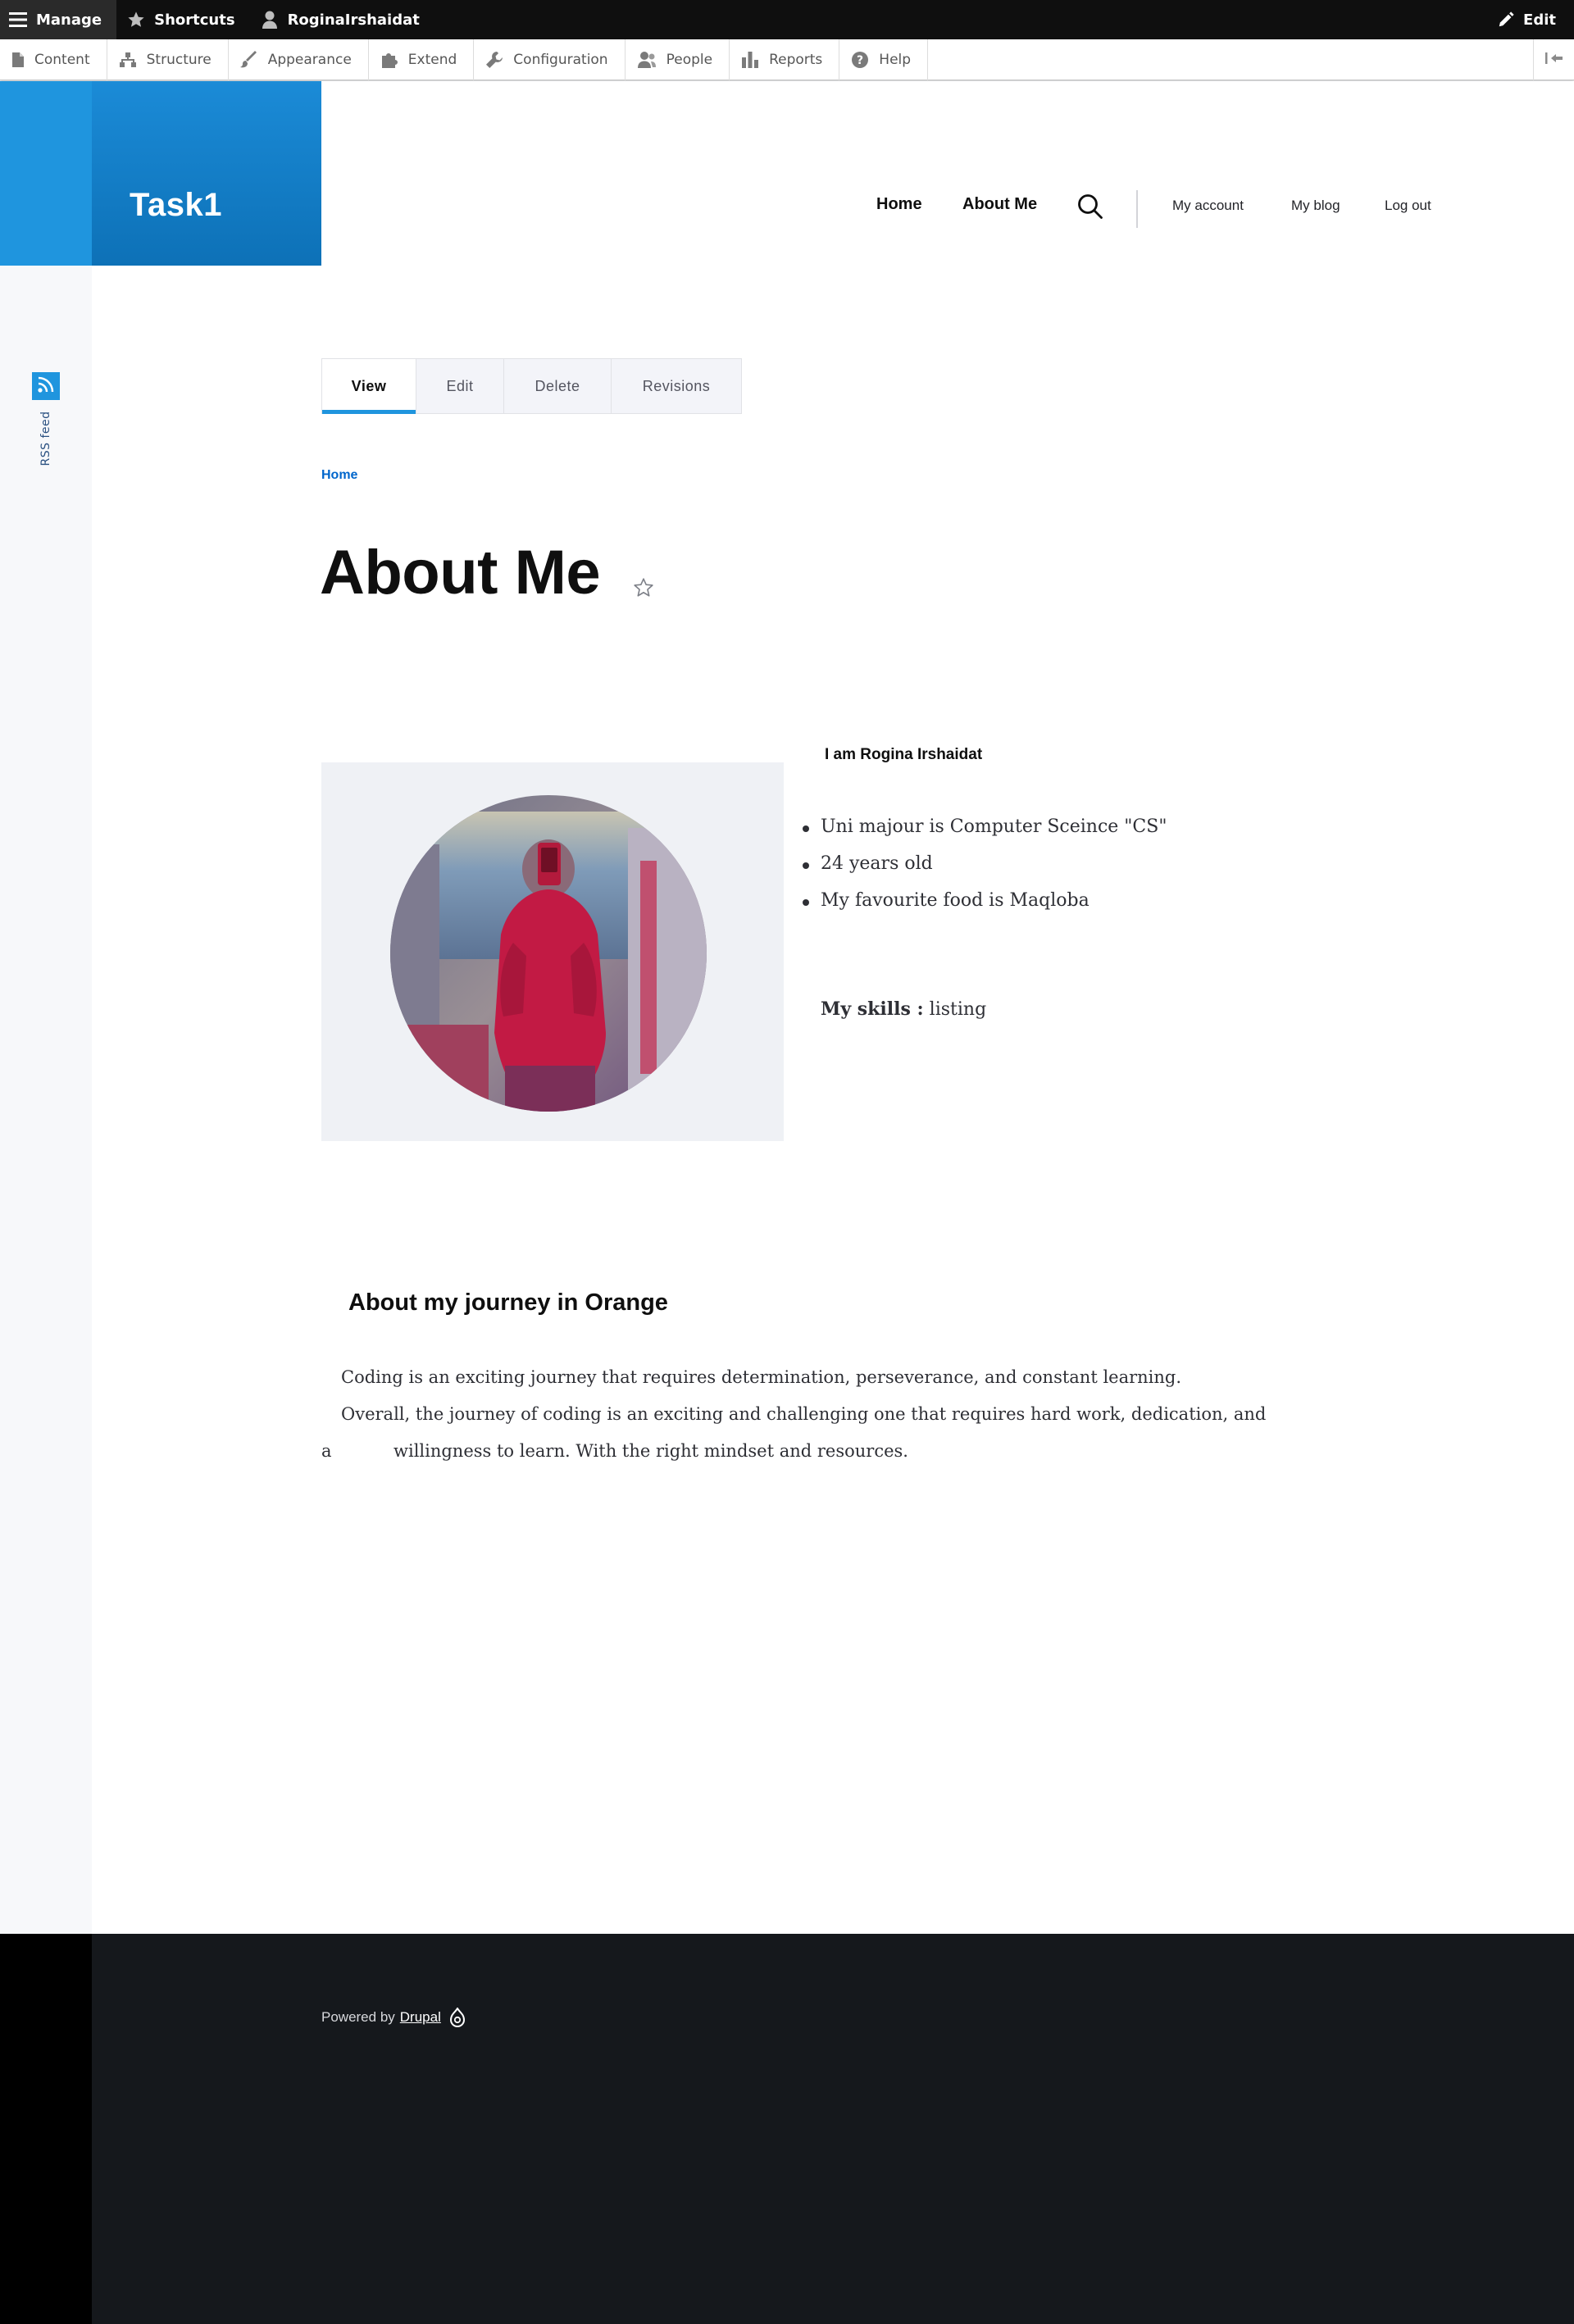 The image size is (1574, 2324). I want to click on tray-item-people: People, so click(678, 60).